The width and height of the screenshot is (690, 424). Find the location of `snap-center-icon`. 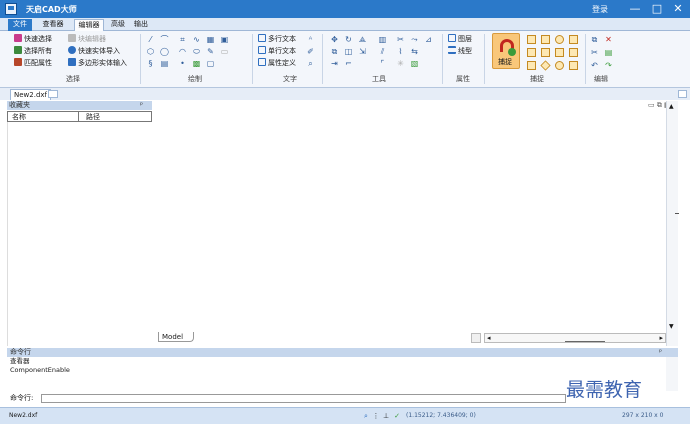

snap-center-icon is located at coordinates (559, 39).